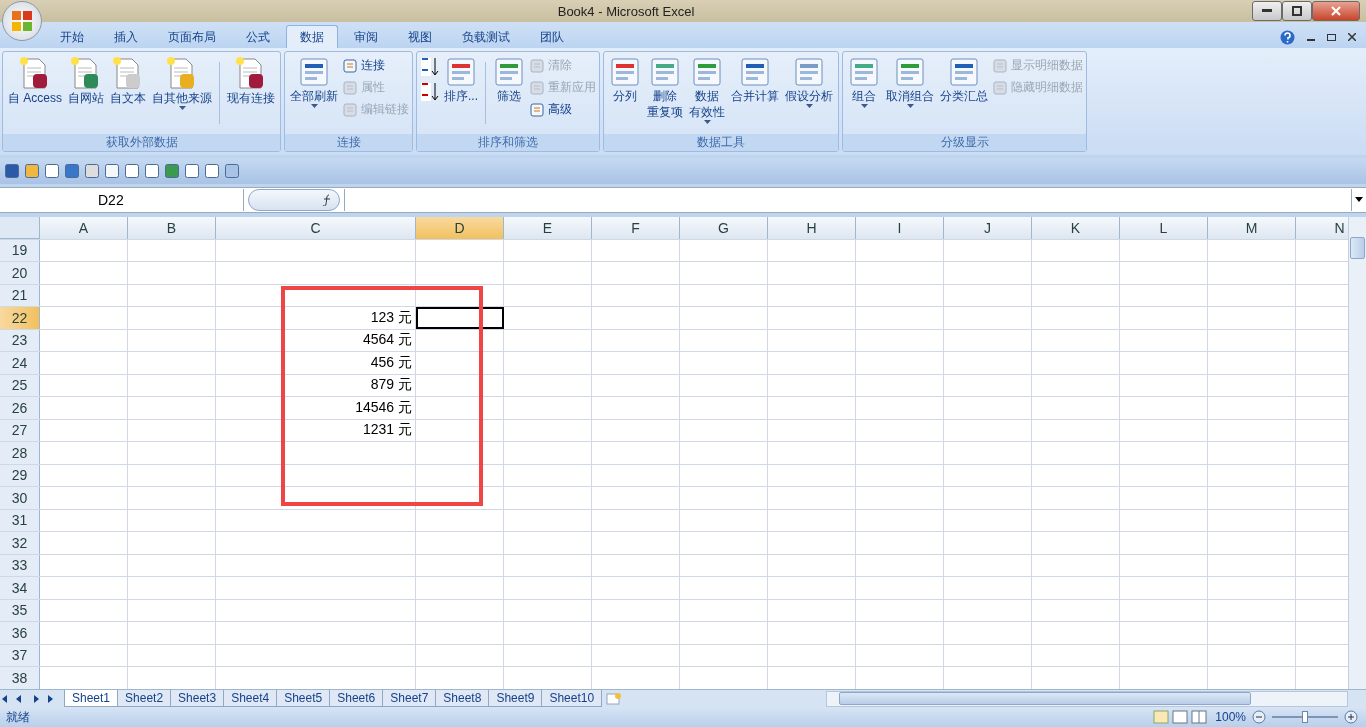  What do you see at coordinates (1076, 228) in the screenshot?
I see `column-header: K` at bounding box center [1076, 228].